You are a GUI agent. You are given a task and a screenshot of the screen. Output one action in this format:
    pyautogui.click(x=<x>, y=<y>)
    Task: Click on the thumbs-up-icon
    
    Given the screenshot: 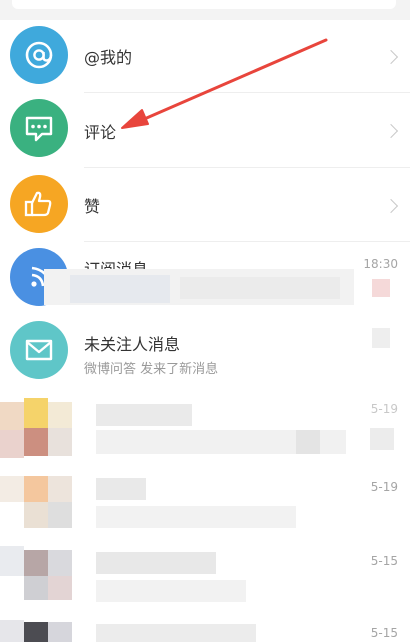 What is the action you would take?
    pyautogui.click(x=38, y=204)
    